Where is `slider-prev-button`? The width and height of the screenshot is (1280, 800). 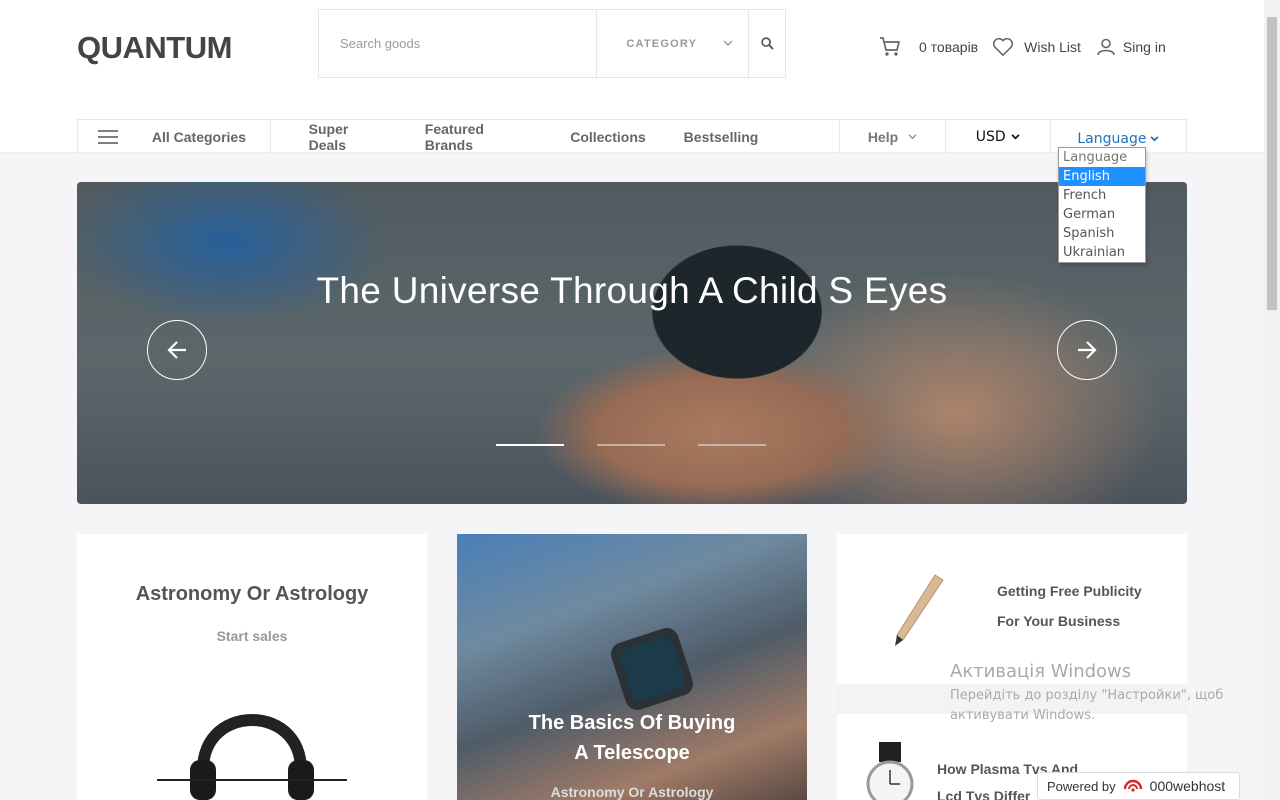 slider-prev-button is located at coordinates (177, 350).